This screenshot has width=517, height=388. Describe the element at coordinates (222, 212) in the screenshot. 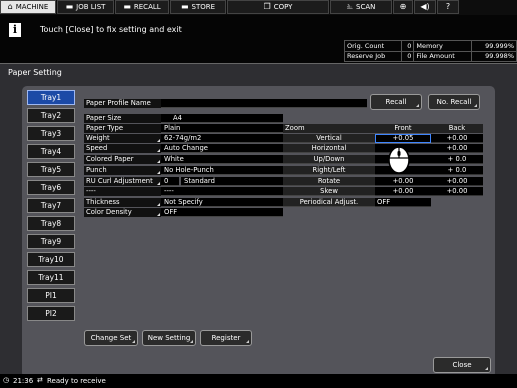

I see `color-density-value: OFF` at that location.